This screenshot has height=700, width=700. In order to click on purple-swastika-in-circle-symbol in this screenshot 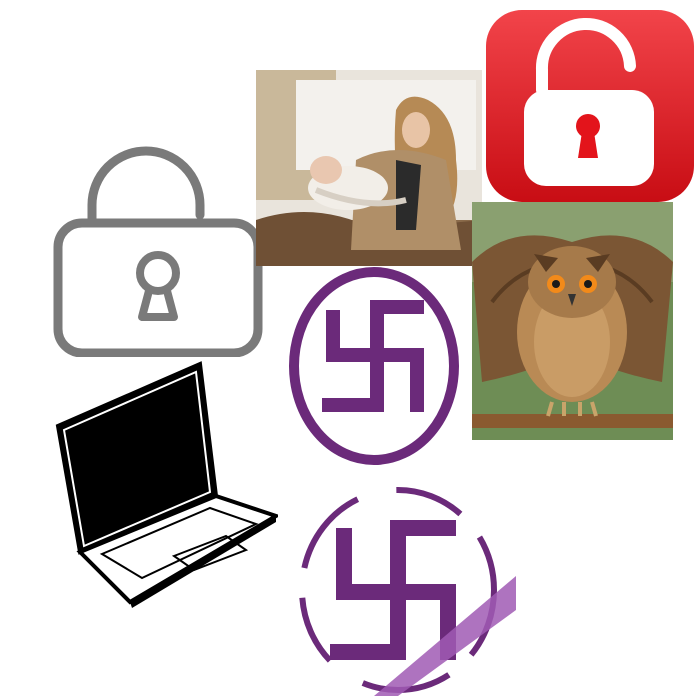, I will do `click(374, 366)`.